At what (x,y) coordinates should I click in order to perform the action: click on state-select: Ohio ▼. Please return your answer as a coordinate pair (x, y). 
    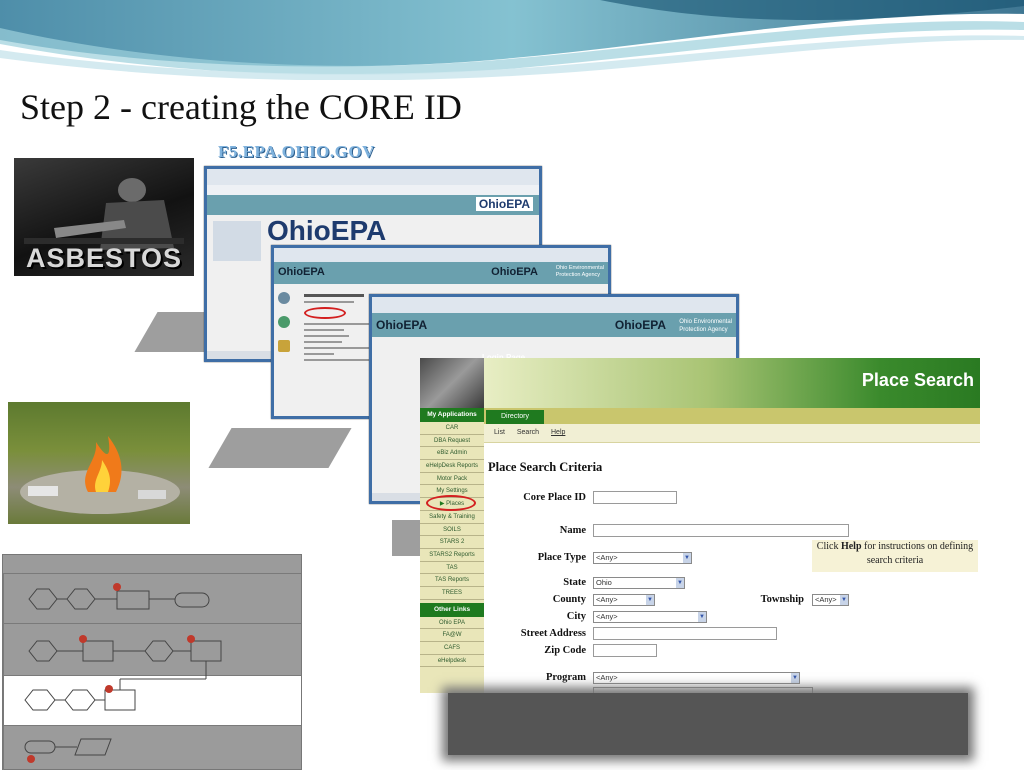
    Looking at the image, I should click on (639, 583).